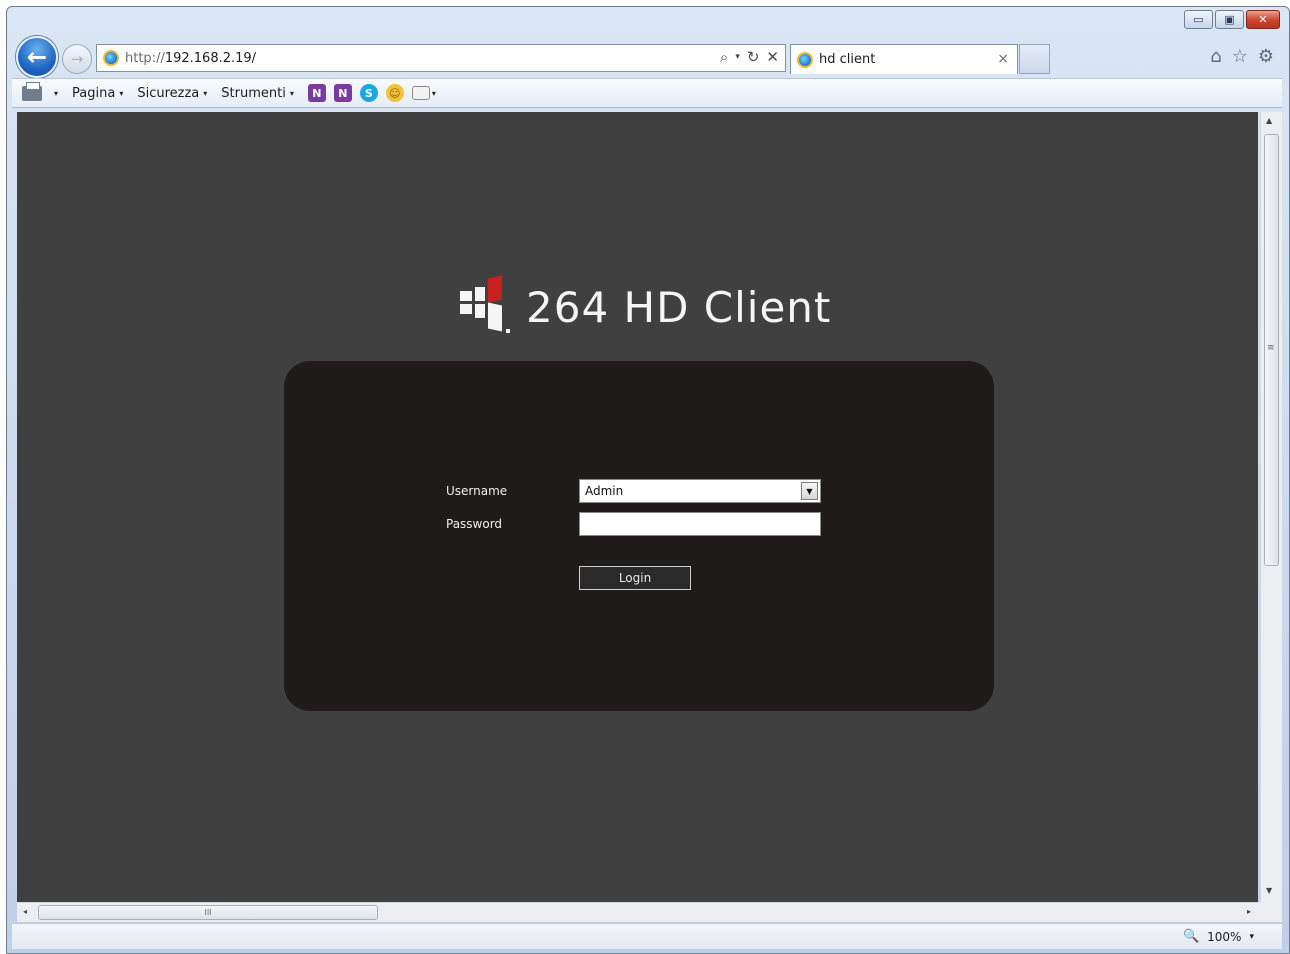 The height and width of the screenshot is (954, 1290). I want to click on menu-pagina: Pagina ▾, so click(97, 93).